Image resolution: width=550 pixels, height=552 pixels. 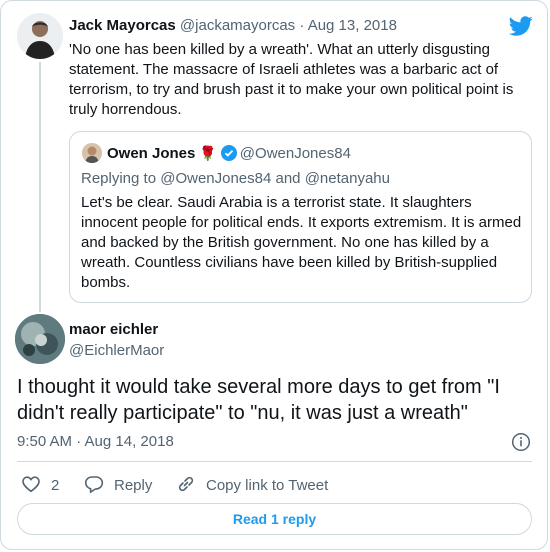 I want to click on like-button: 2, so click(x=40, y=484).